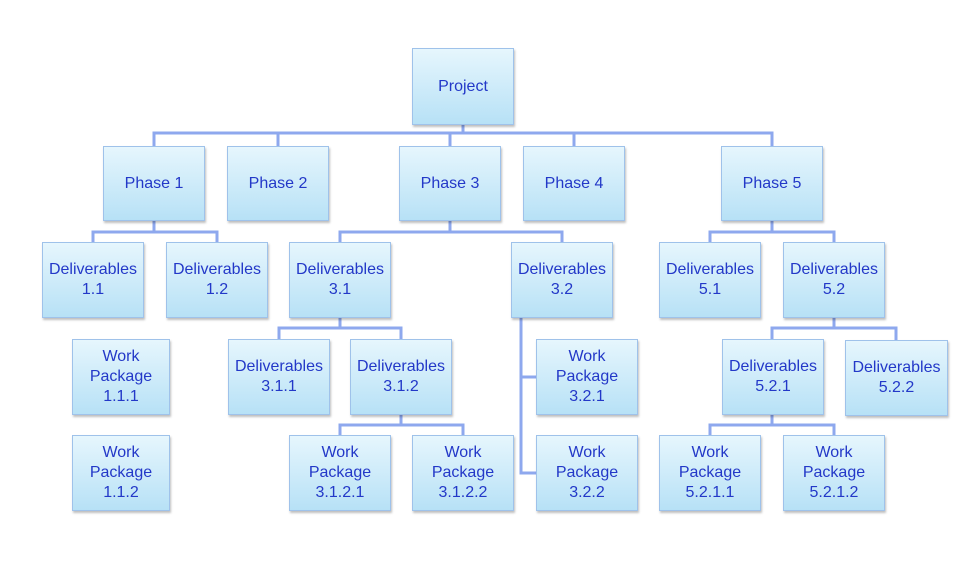 The height and width of the screenshot is (583, 980). I want to click on node-wp3122: Work Package 3.1.2.2, so click(463, 473).